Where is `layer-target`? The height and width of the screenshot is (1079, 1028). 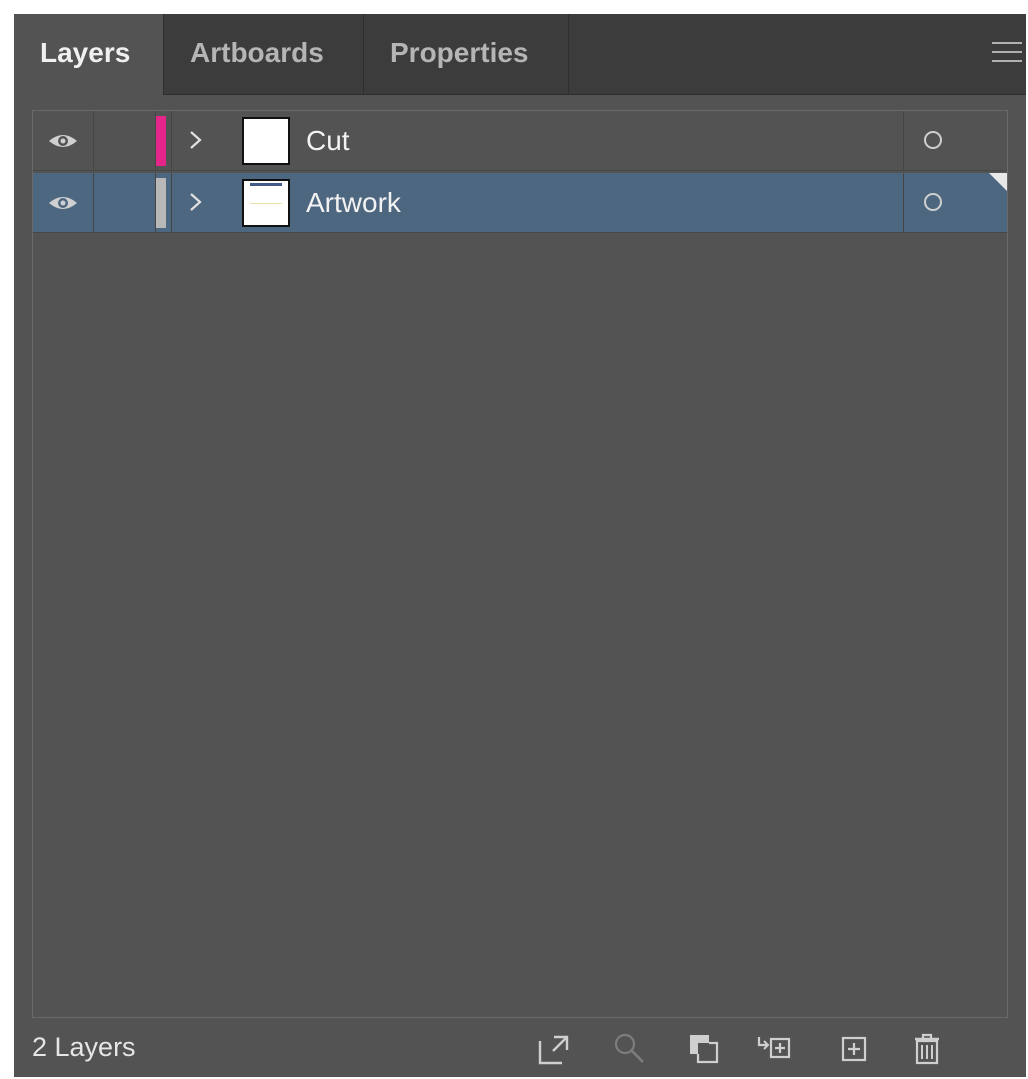
layer-target is located at coordinates (955, 141).